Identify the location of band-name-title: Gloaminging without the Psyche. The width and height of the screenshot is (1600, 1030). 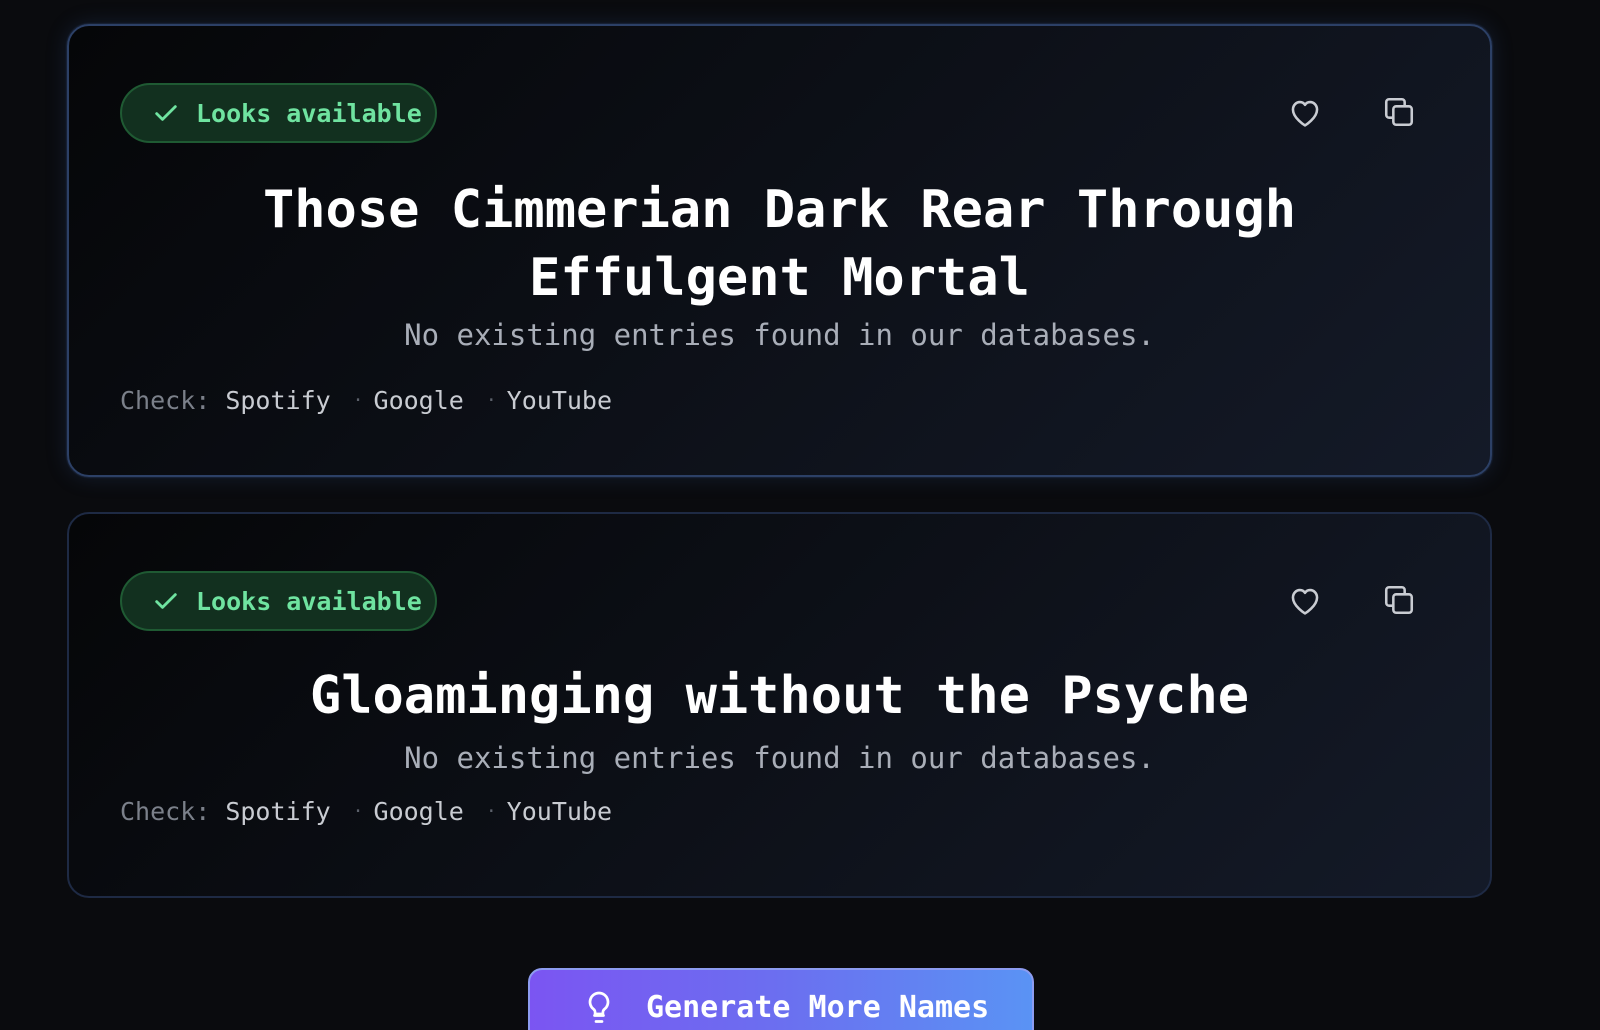
(779, 696).